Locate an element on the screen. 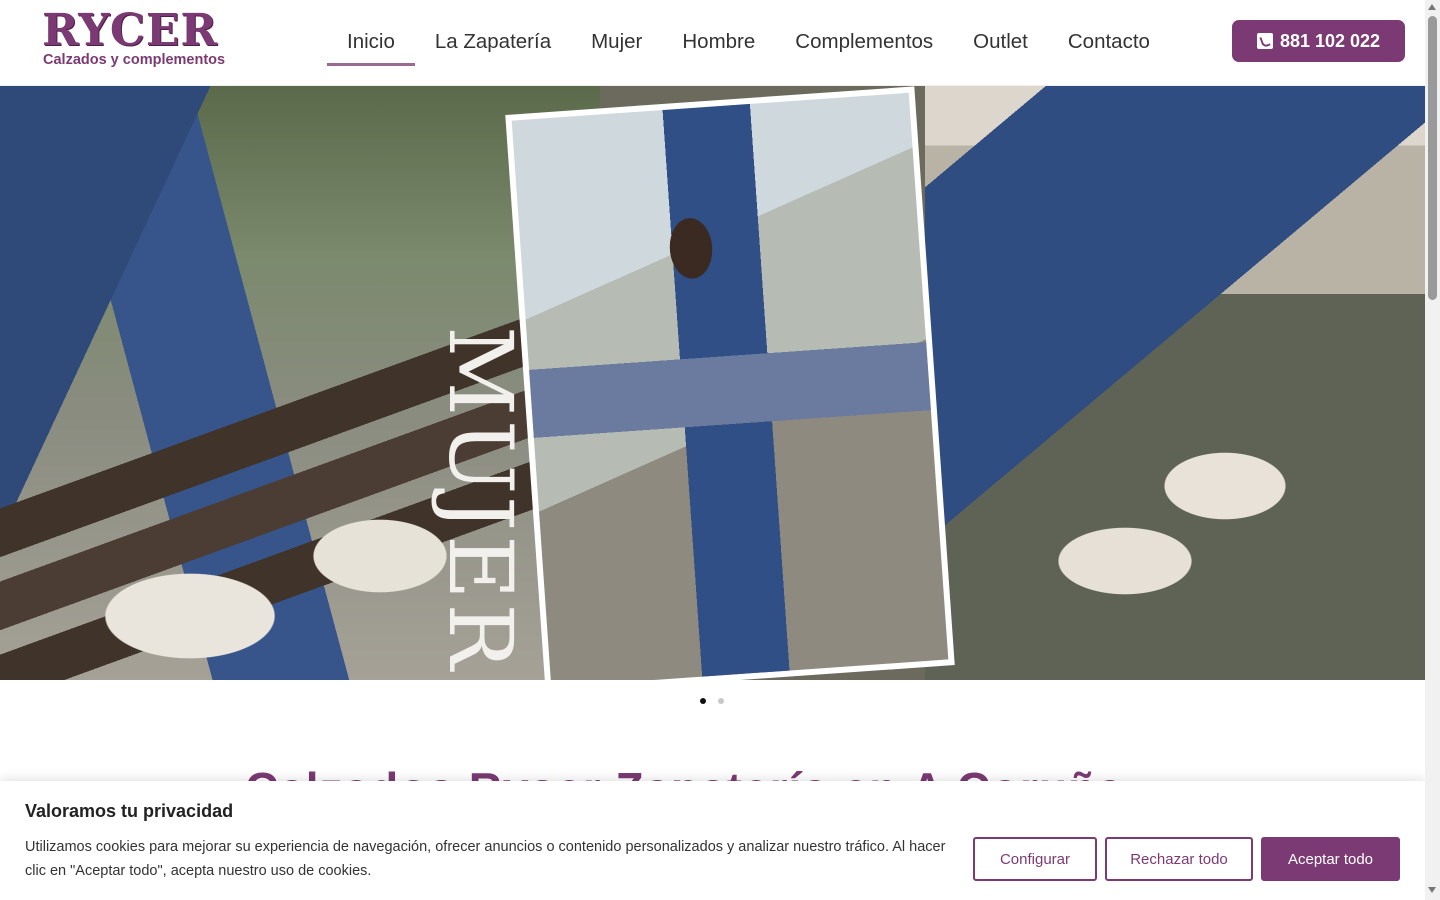 The image size is (1440, 900). logo-wordmark: RYCER is located at coordinates (130, 30).